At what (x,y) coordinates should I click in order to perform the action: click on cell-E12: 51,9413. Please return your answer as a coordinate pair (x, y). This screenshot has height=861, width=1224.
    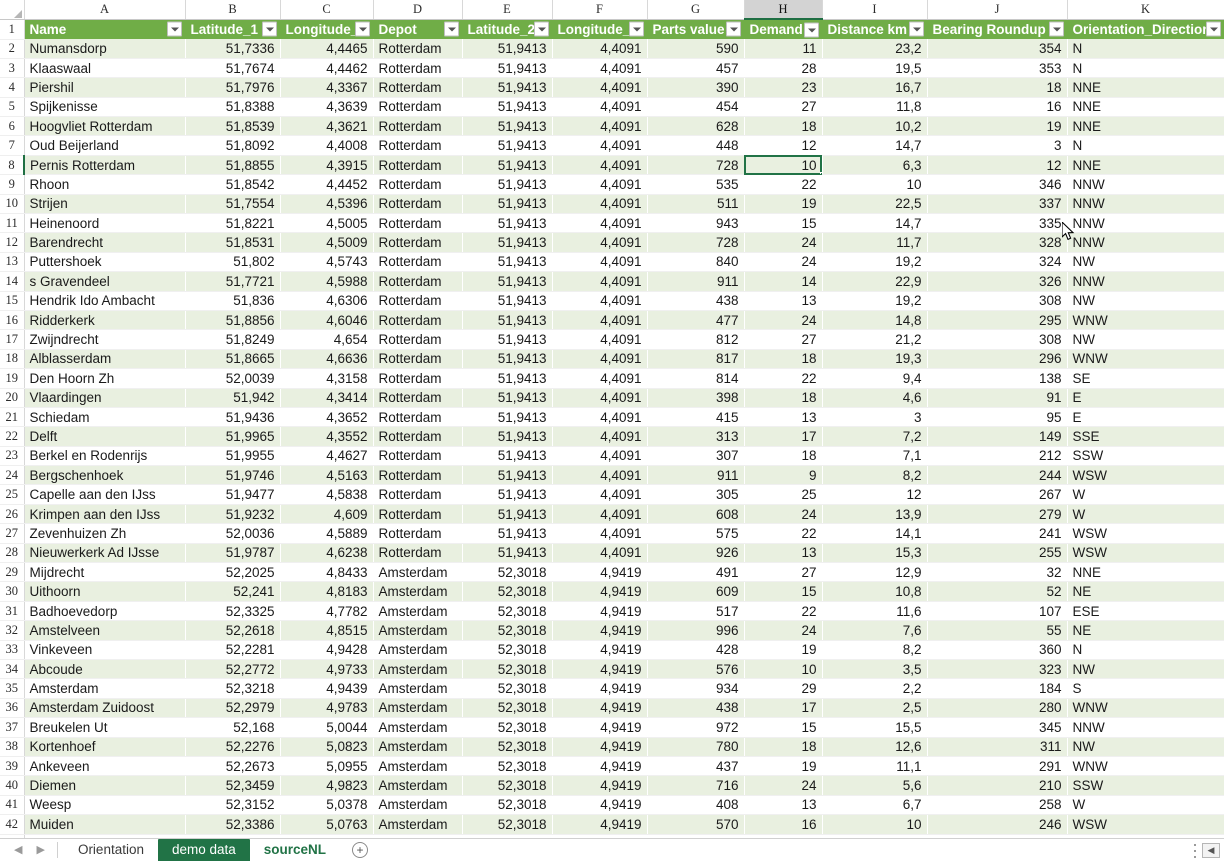
    Looking at the image, I should click on (507, 242).